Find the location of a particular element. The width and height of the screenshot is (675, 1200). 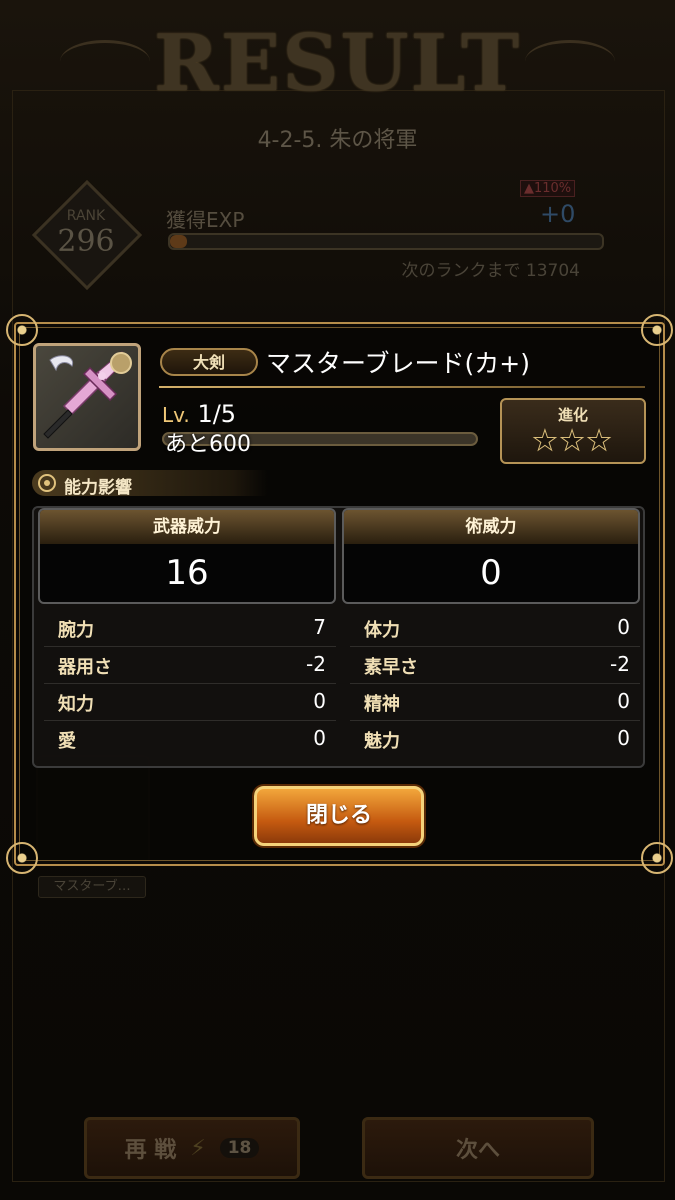

stat-value: 7 is located at coordinates (319, 627).